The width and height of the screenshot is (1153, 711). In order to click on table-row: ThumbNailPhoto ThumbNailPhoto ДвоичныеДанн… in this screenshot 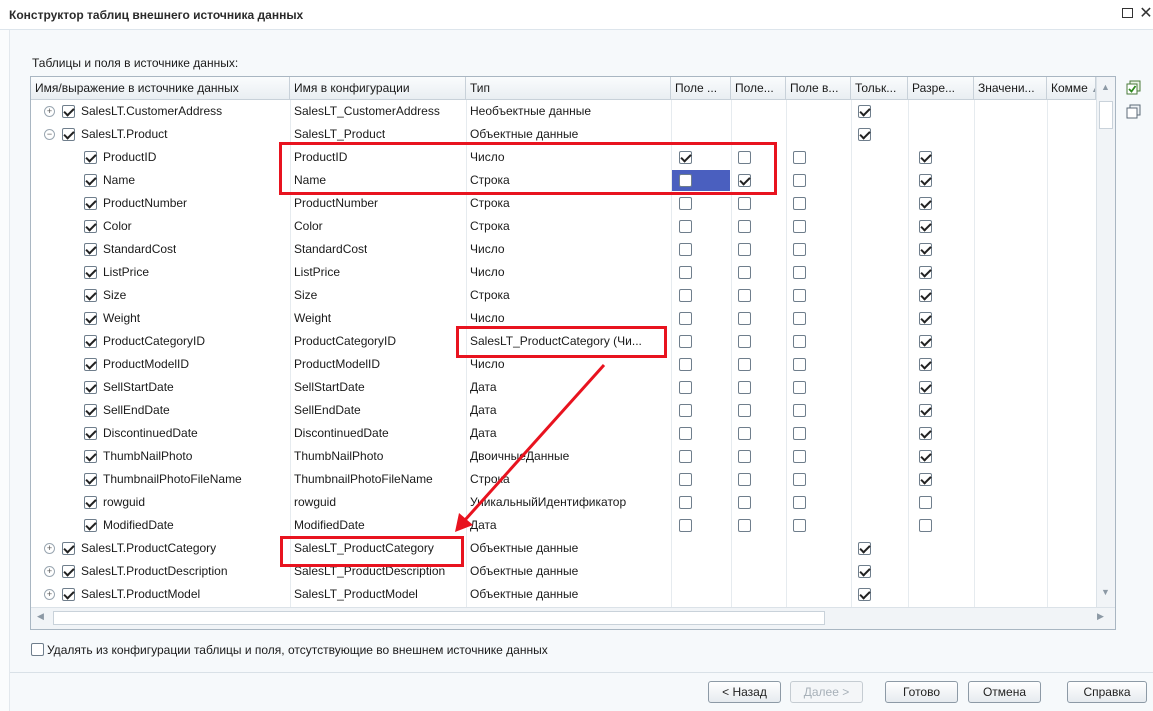, I will do `click(563, 456)`.